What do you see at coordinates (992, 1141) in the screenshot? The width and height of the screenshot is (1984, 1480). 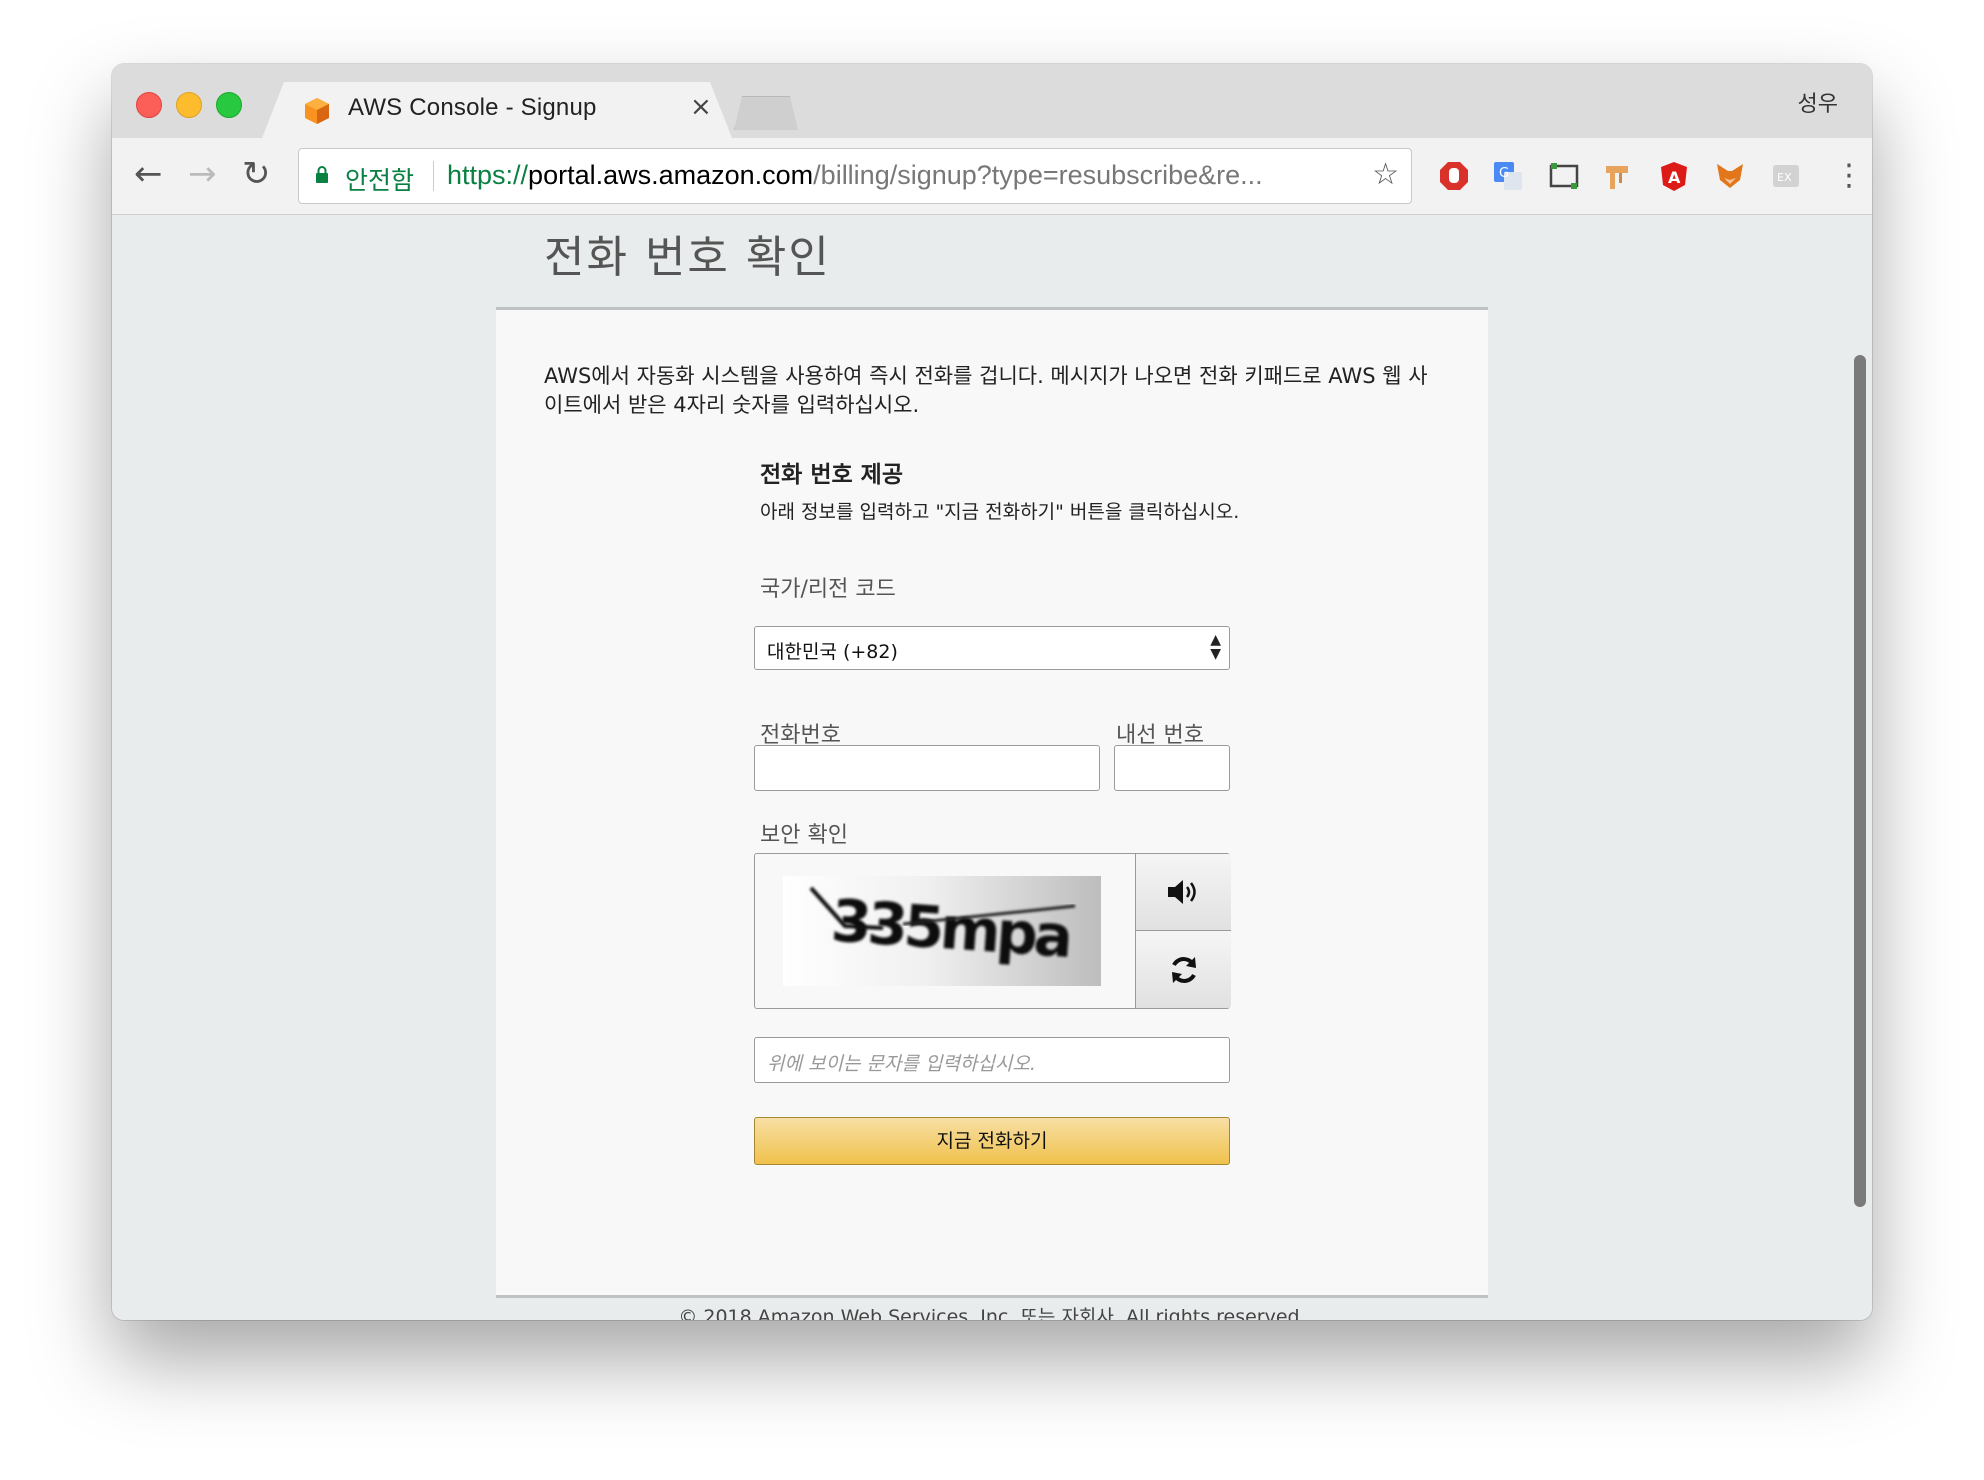 I see `call-now-button: 지금 전화하기` at bounding box center [992, 1141].